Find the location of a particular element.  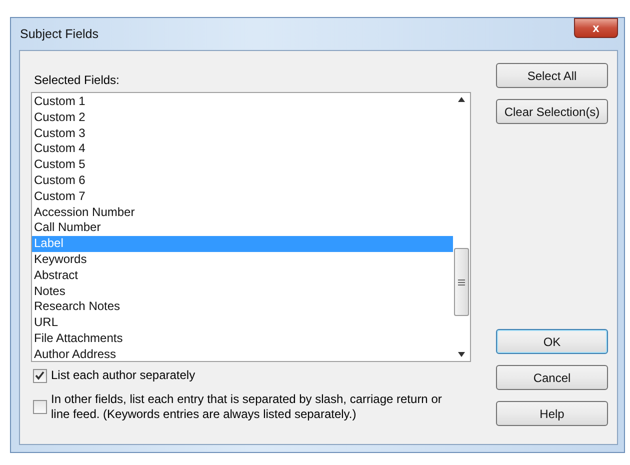

list-item: Keywords is located at coordinates (242, 260).